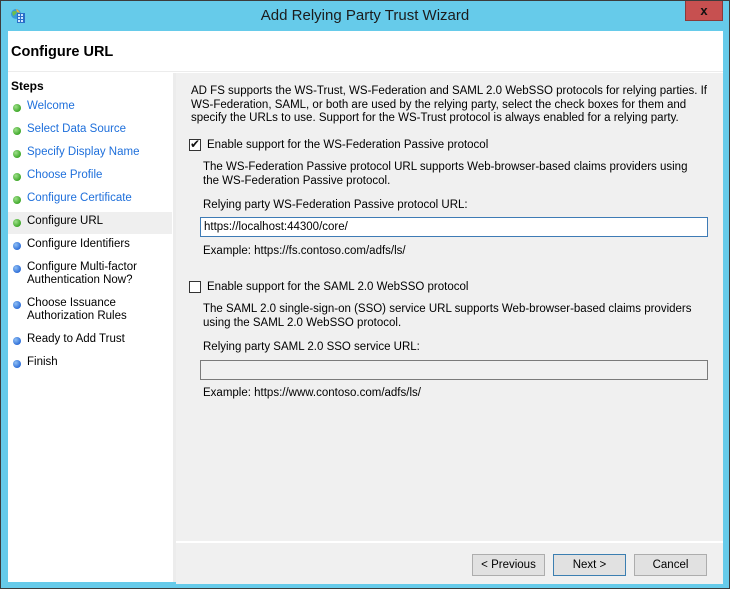  Describe the element at coordinates (77, 129) in the screenshot. I see `step-label: Select Data Source` at that location.